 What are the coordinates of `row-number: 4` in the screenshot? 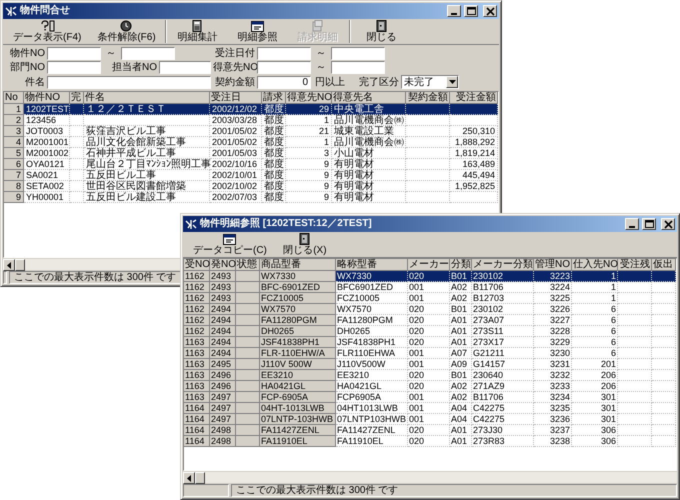 It's located at (14, 142).